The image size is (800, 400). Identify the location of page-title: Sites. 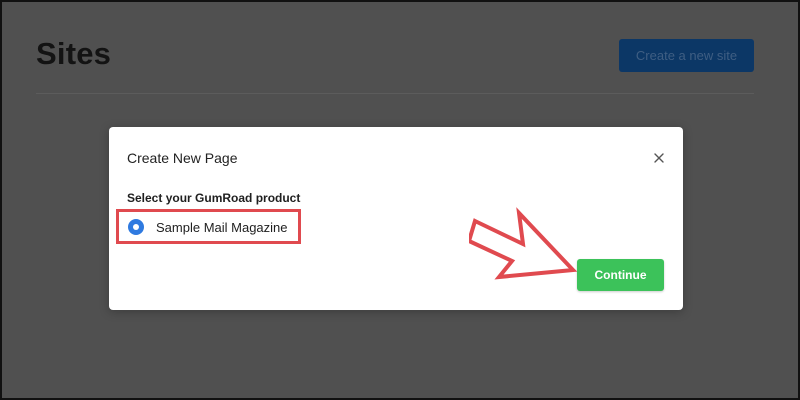
(74, 53).